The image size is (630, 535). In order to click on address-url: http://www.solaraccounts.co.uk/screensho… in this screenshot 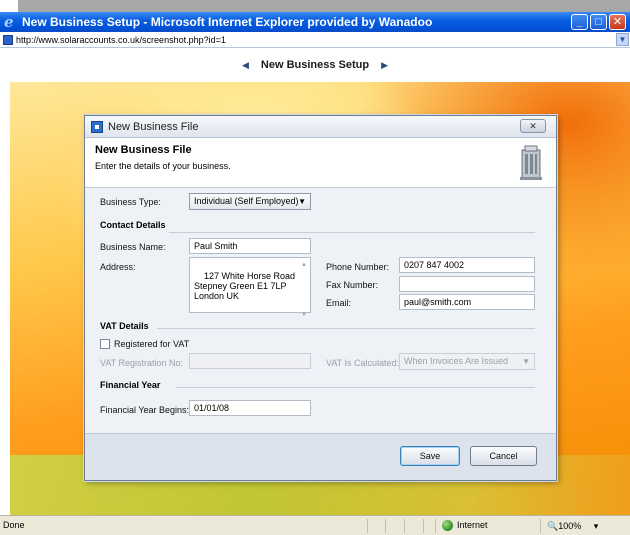, I will do `click(121, 39)`.